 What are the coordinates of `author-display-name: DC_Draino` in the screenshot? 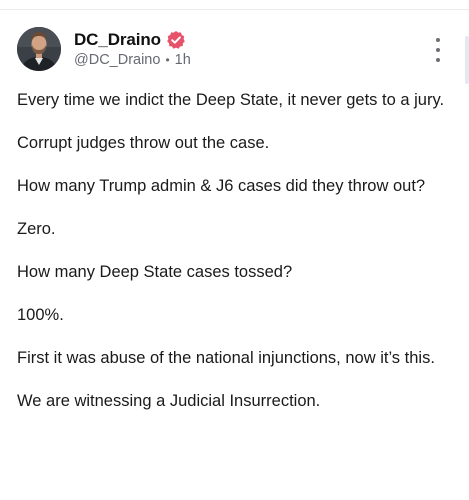 It's located at (117, 40).